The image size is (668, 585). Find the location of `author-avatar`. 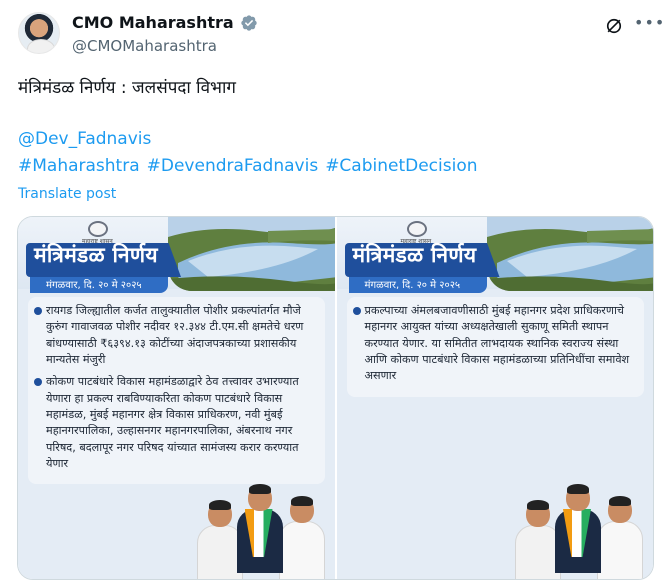

author-avatar is located at coordinates (39, 33).